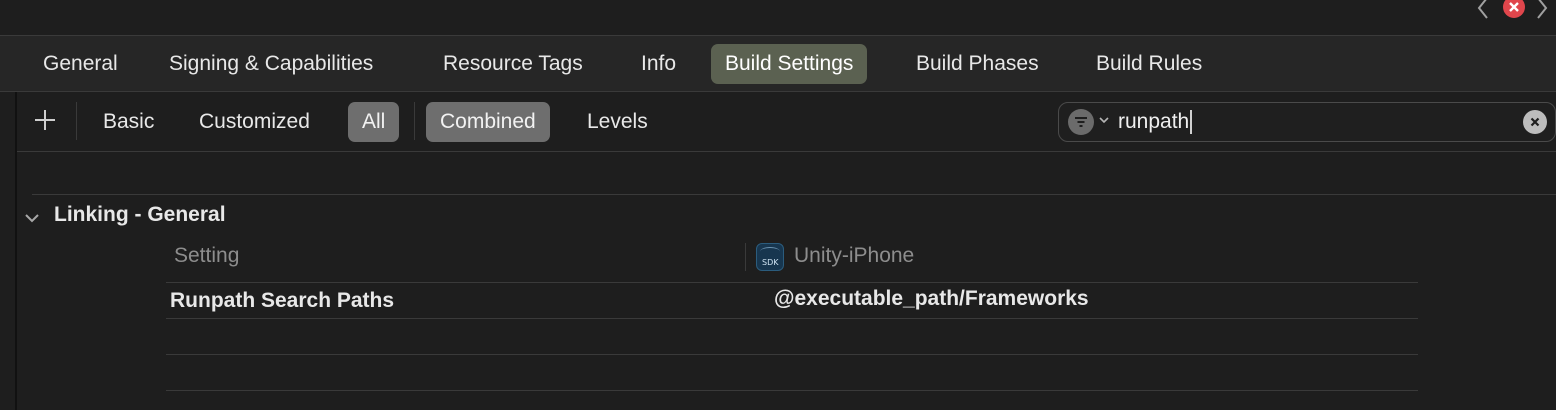 Image resolution: width=1556 pixels, height=410 pixels. I want to click on clear-icon, so click(1535, 122).